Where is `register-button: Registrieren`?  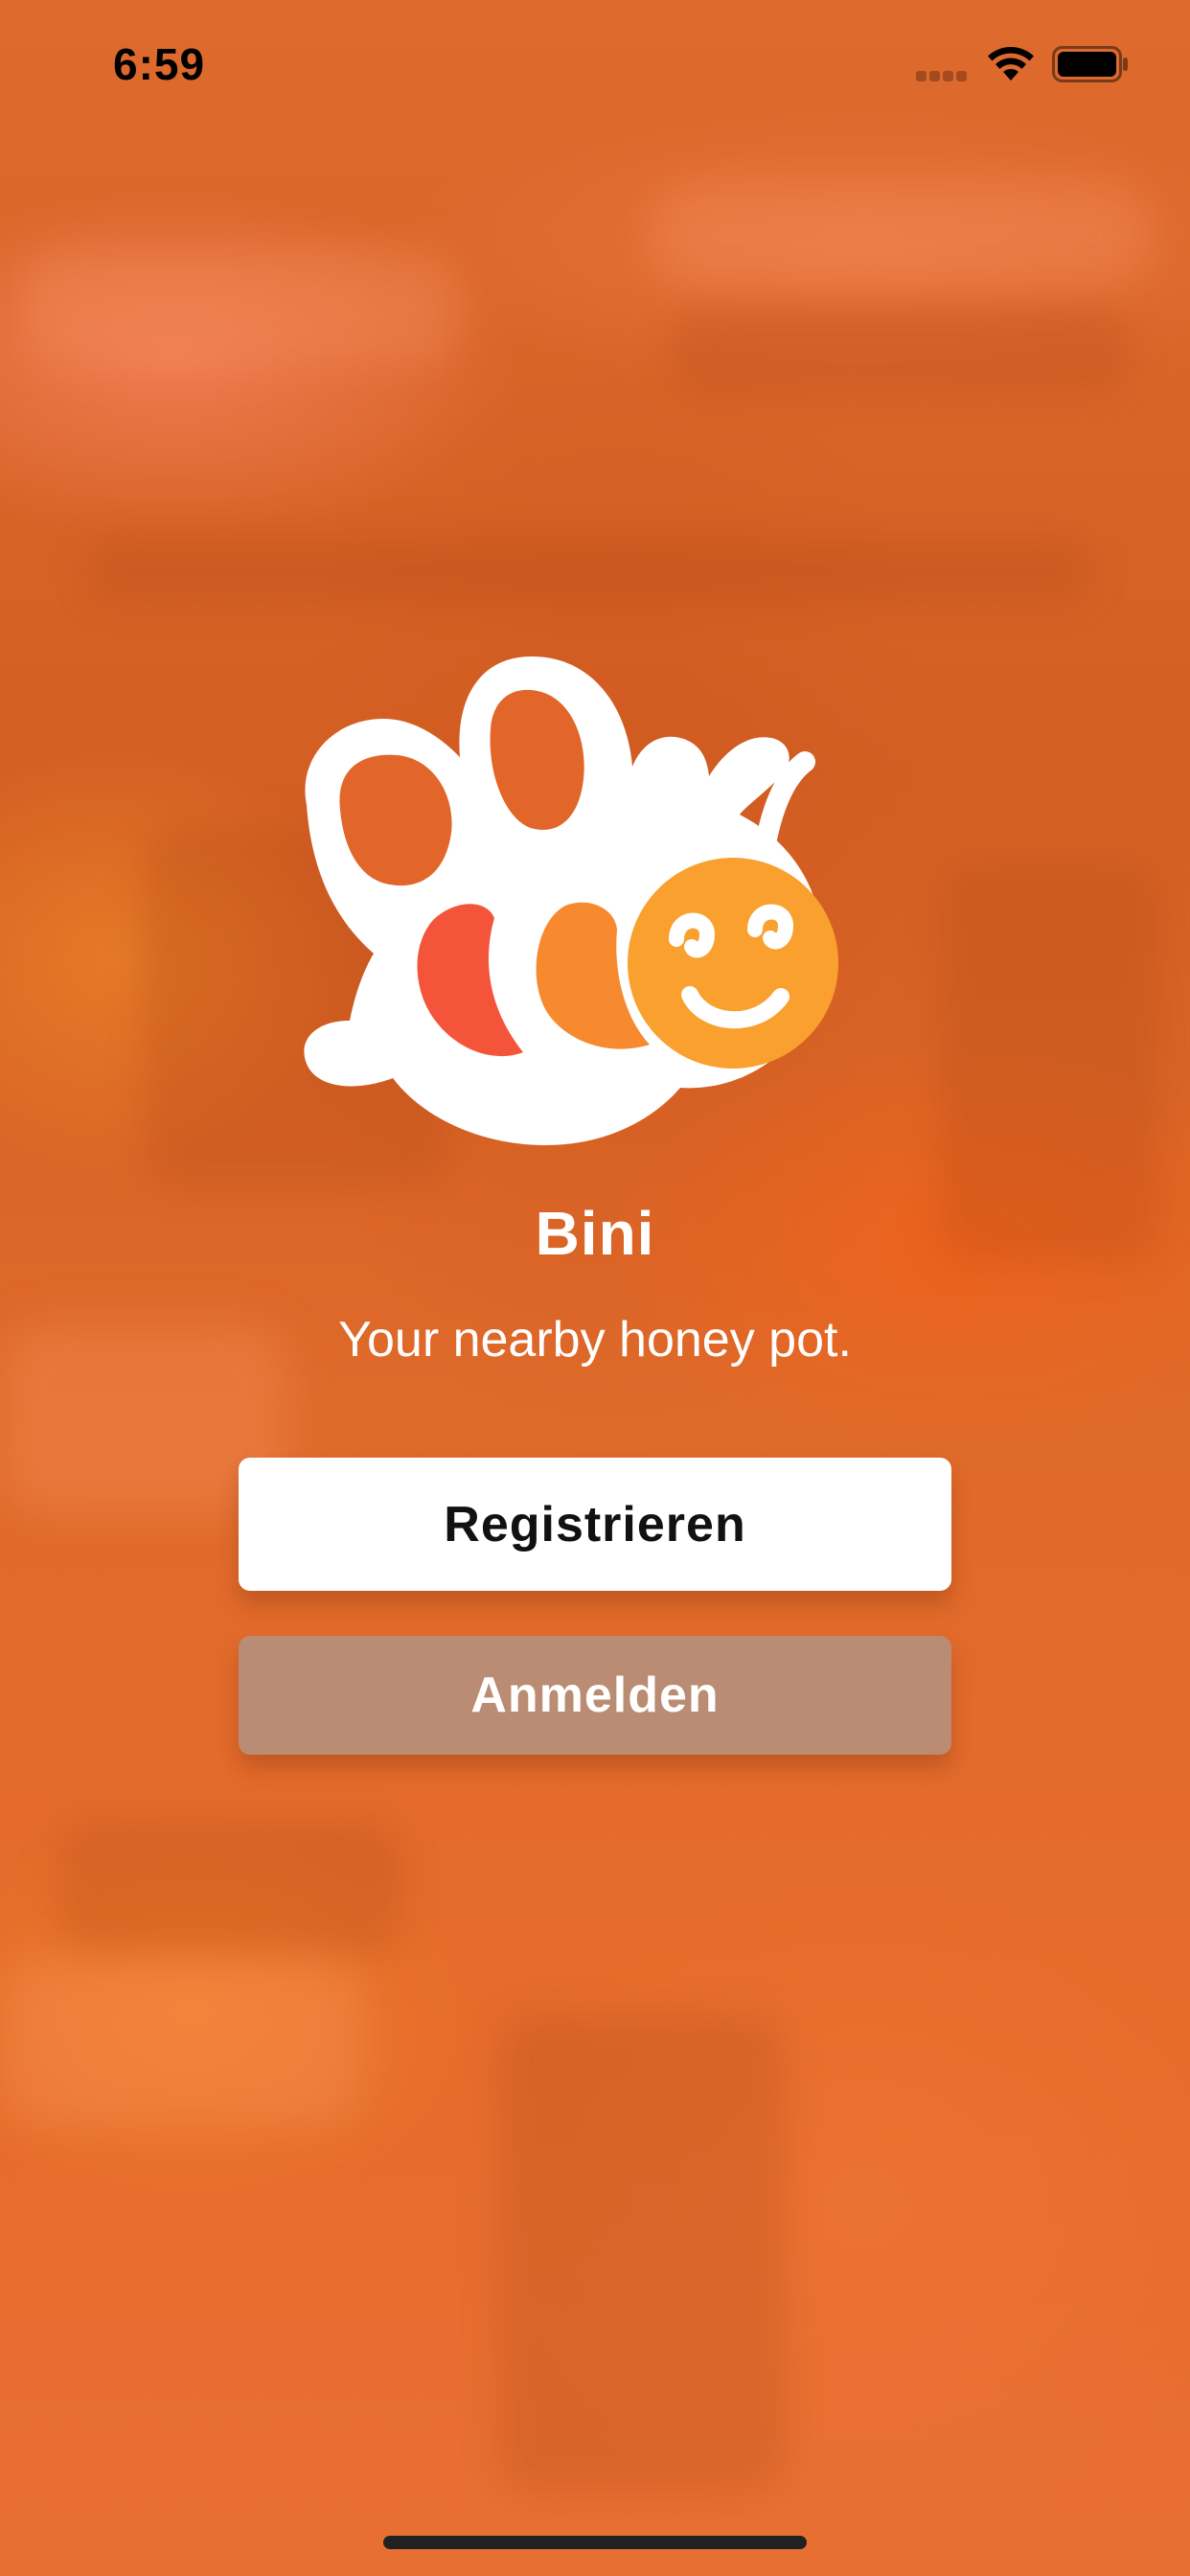
register-button: Registrieren is located at coordinates (595, 1525).